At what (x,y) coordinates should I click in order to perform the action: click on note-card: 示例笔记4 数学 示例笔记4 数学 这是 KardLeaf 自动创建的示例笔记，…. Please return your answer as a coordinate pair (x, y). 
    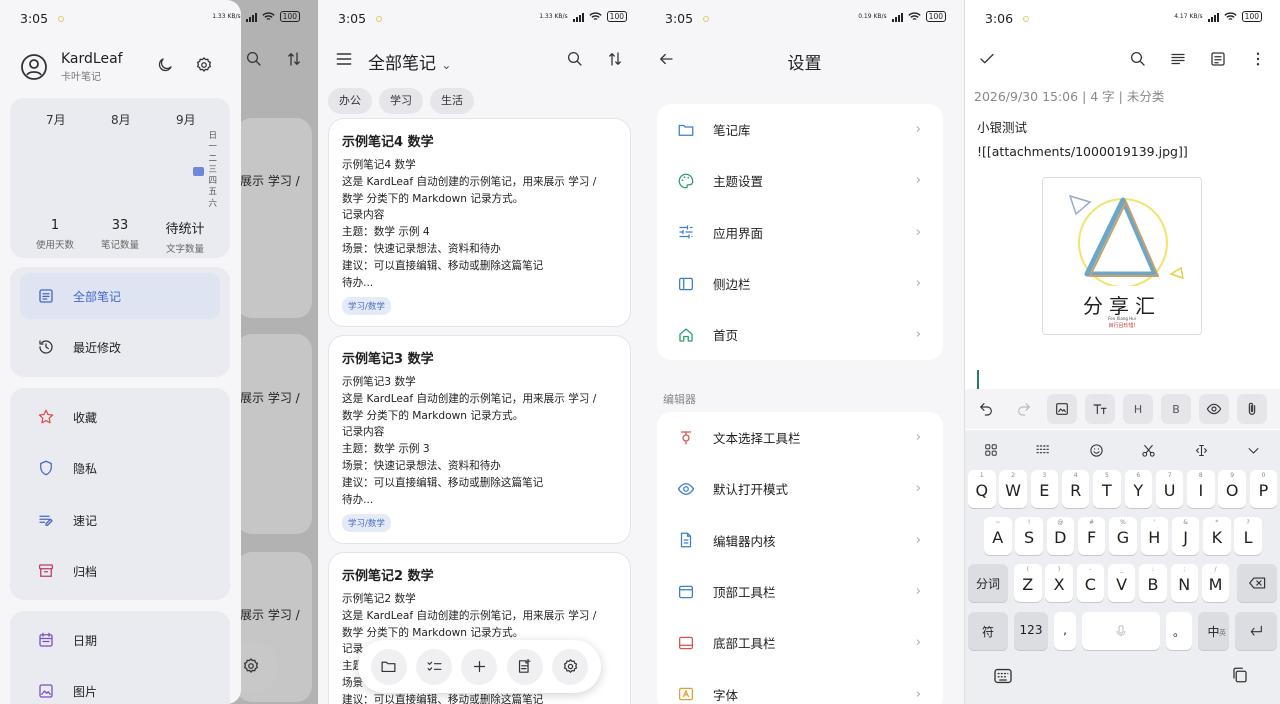
    Looking at the image, I should click on (479, 222).